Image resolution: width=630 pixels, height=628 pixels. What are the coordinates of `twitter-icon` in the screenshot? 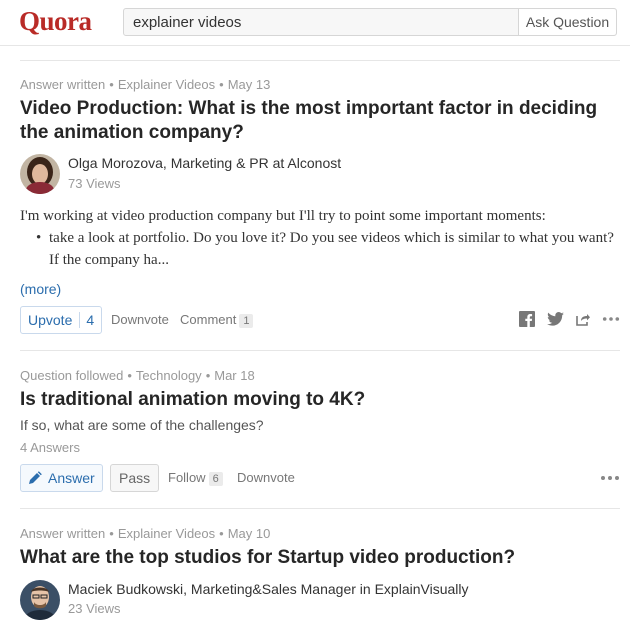 It's located at (555, 319).